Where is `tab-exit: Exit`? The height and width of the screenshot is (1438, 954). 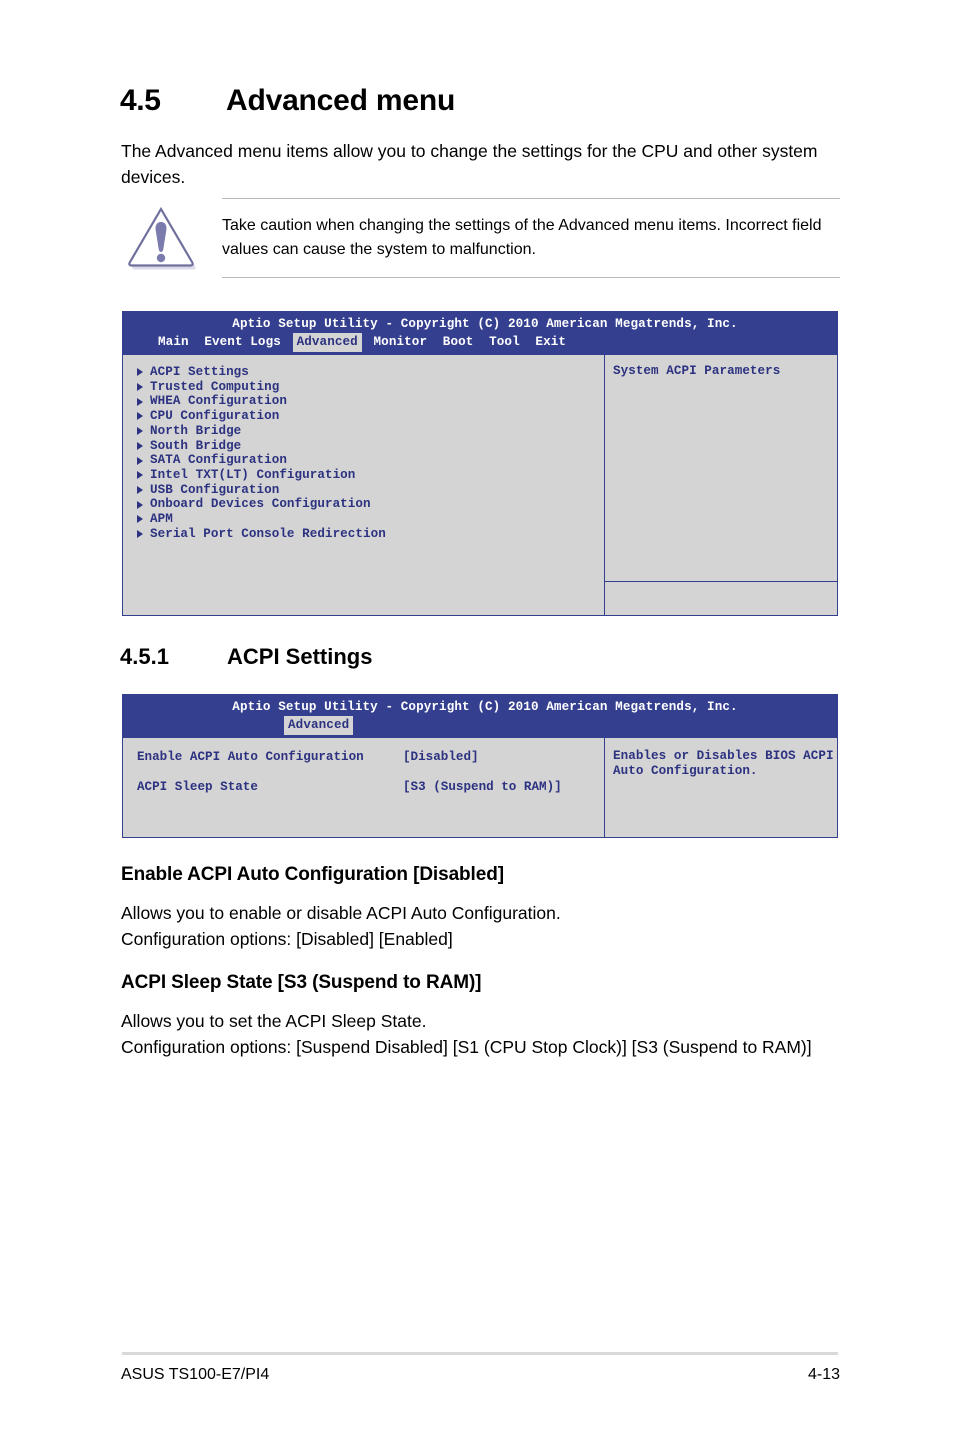 tab-exit: Exit is located at coordinates (550, 342).